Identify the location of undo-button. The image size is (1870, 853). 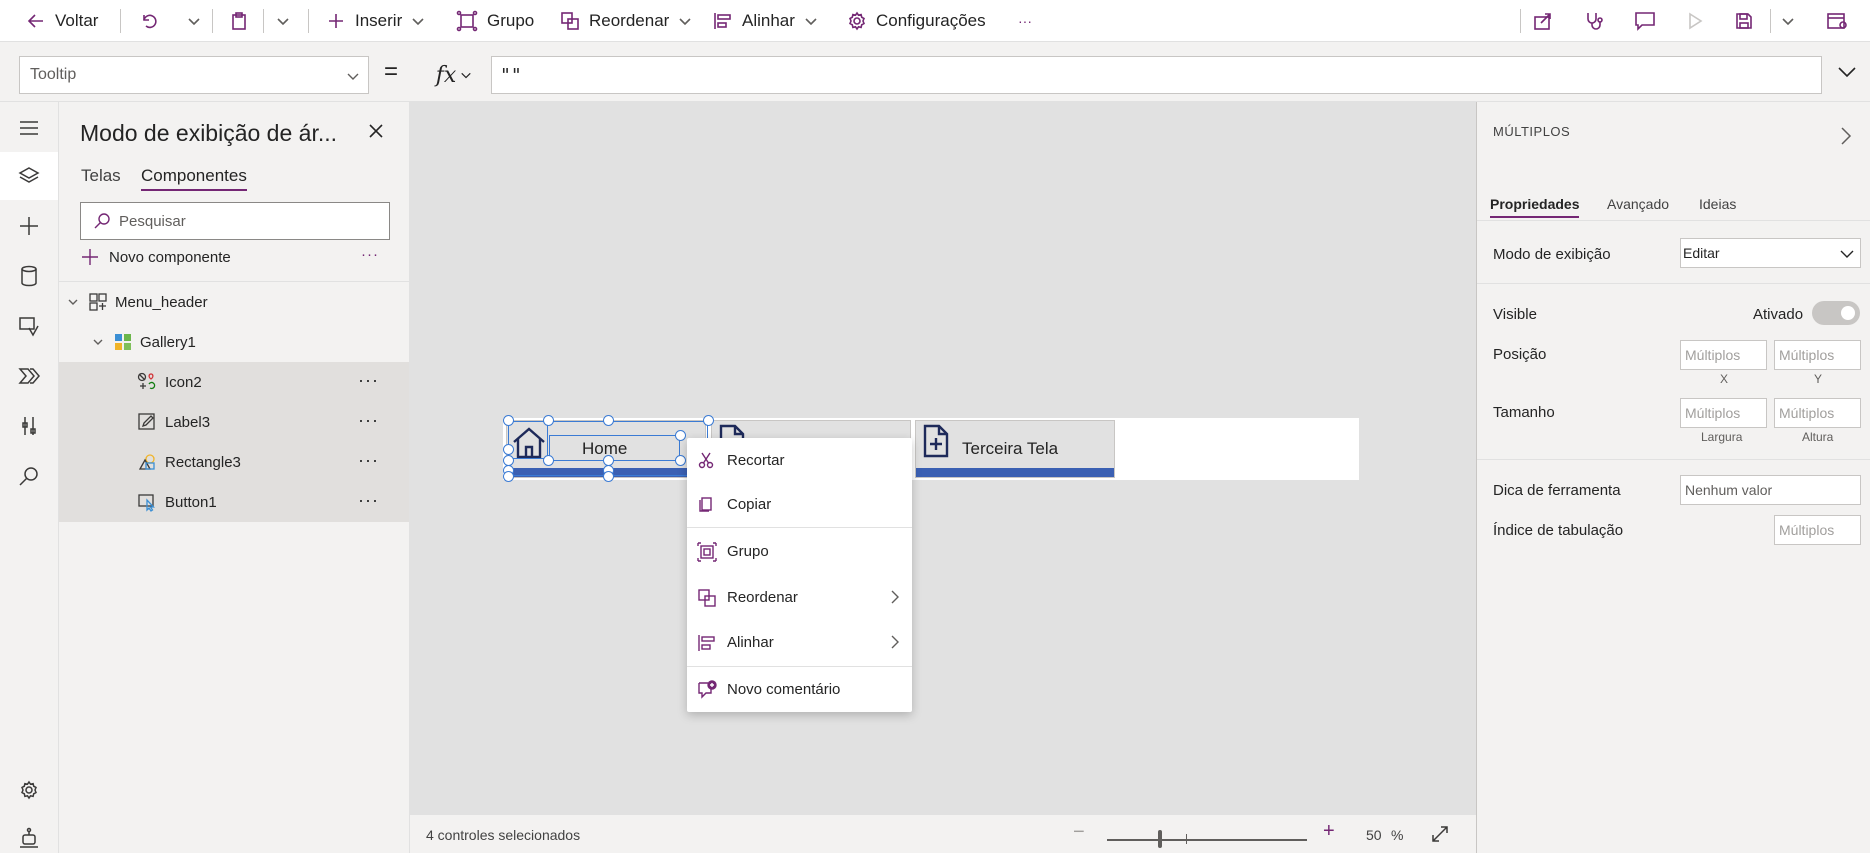
(149, 21).